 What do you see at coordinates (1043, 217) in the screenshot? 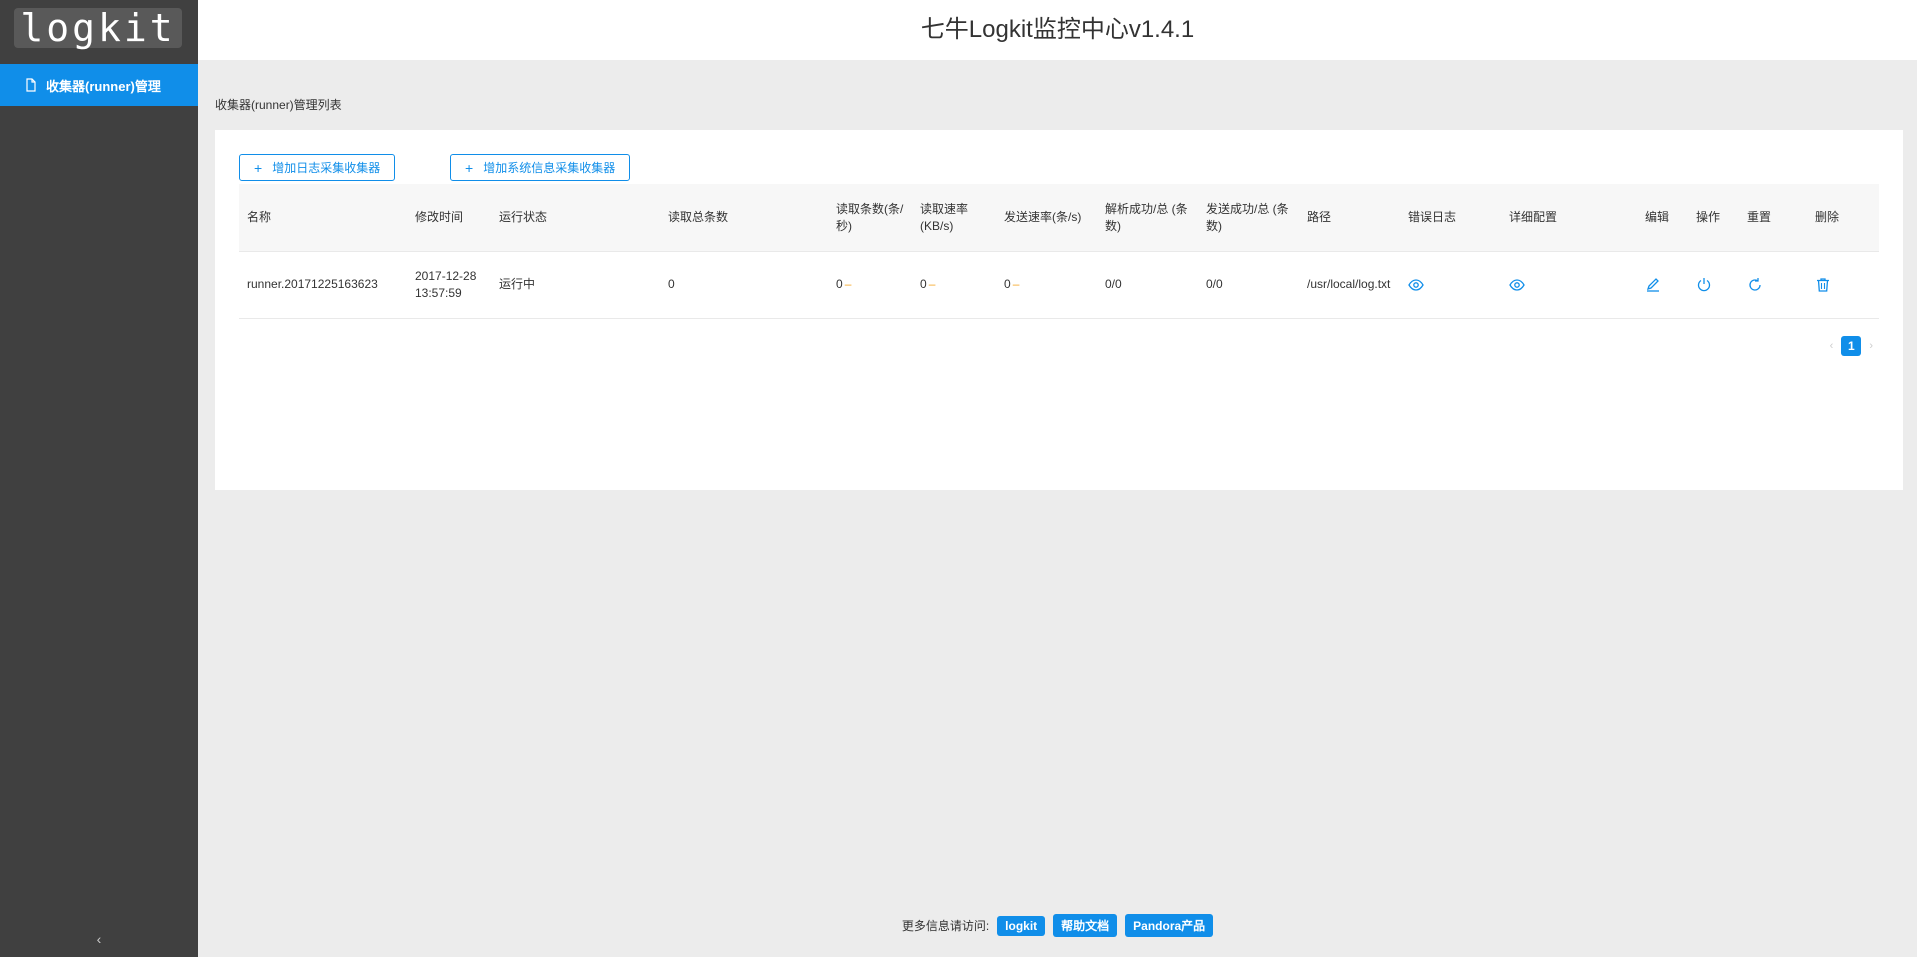
I see `column-header: 发送速率(条/s)` at bounding box center [1043, 217].